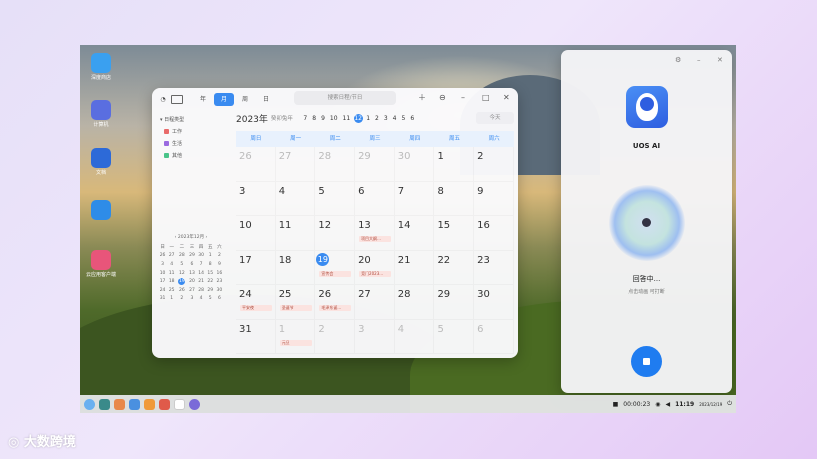  I want to click on day-cell: 11, so click(296, 233).